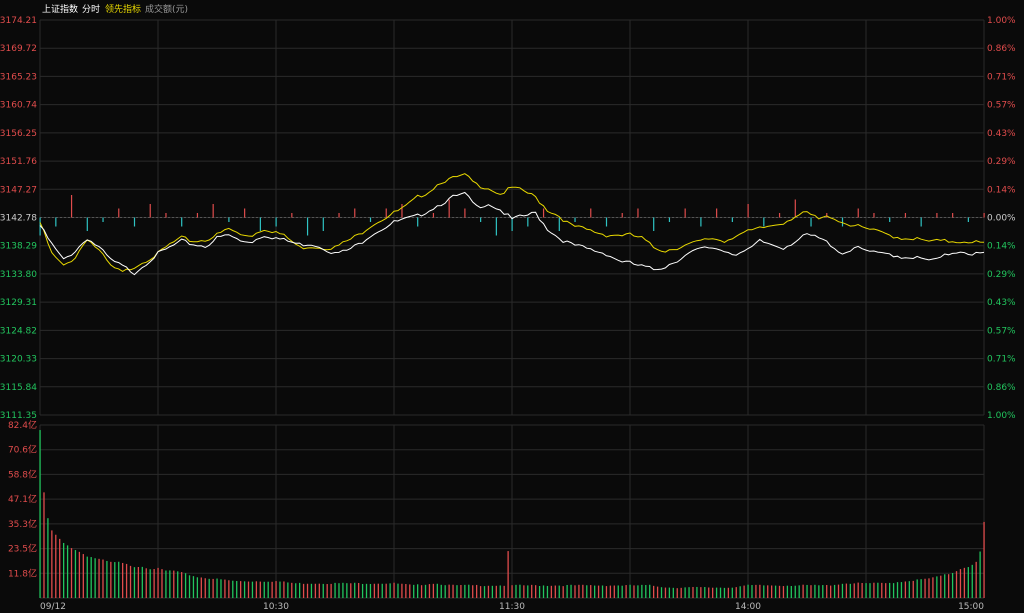 Image resolution: width=1024 pixels, height=613 pixels. I want to click on volume-tick-label: 58.8亿, so click(22, 474).